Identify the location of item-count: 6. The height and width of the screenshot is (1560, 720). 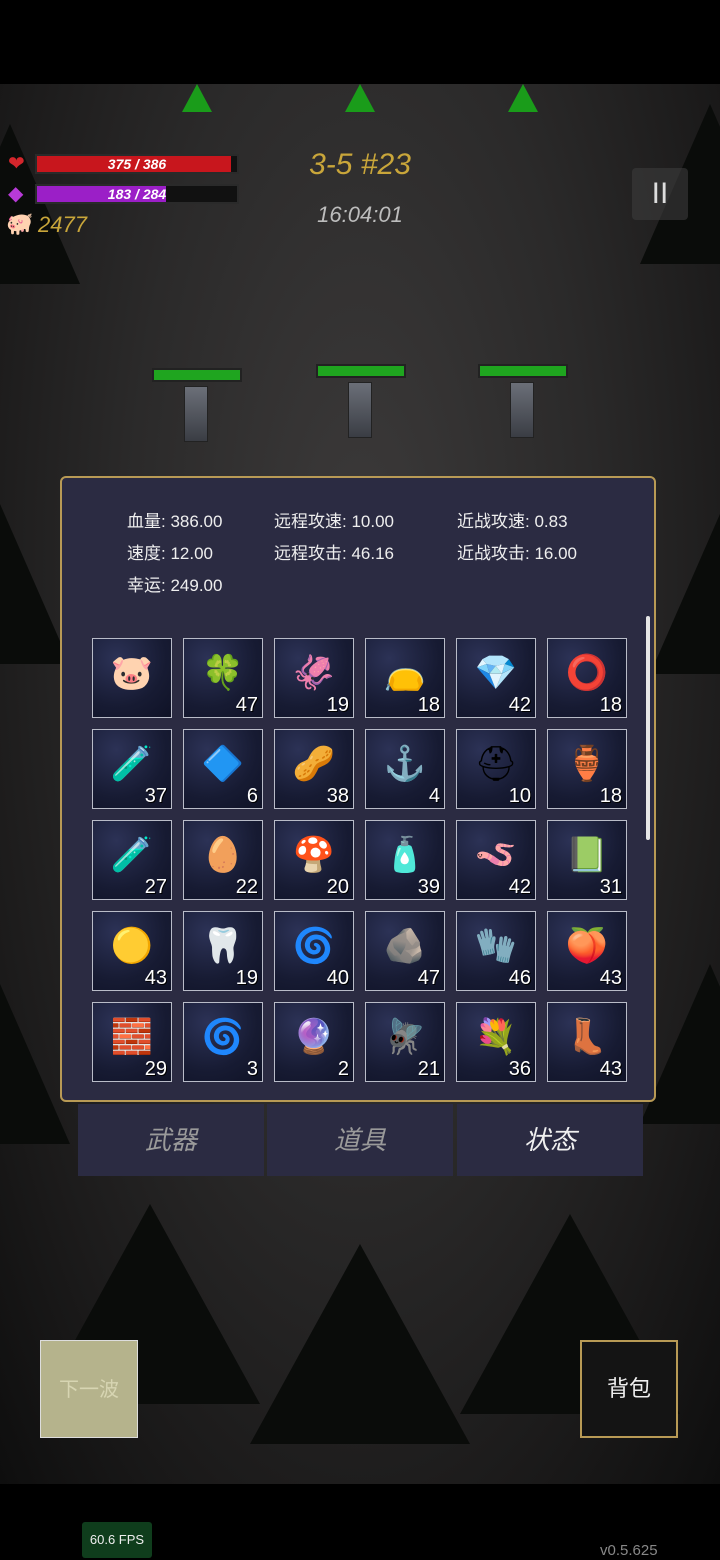
(252, 796).